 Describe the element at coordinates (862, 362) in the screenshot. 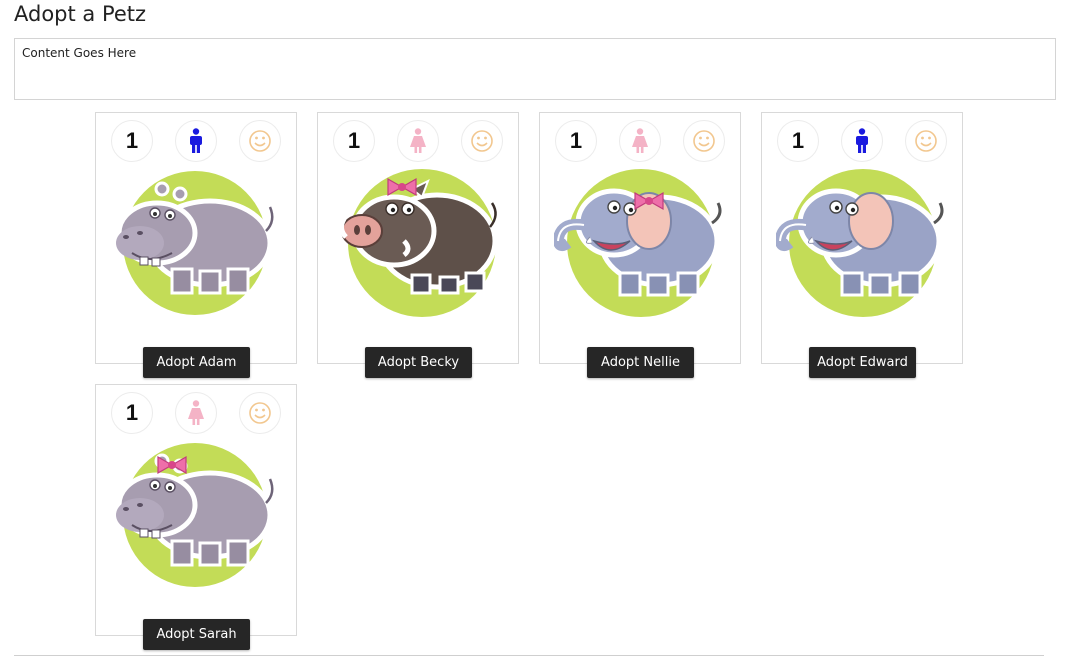

I see `adopt-edward-button: Adopt Edward` at that location.